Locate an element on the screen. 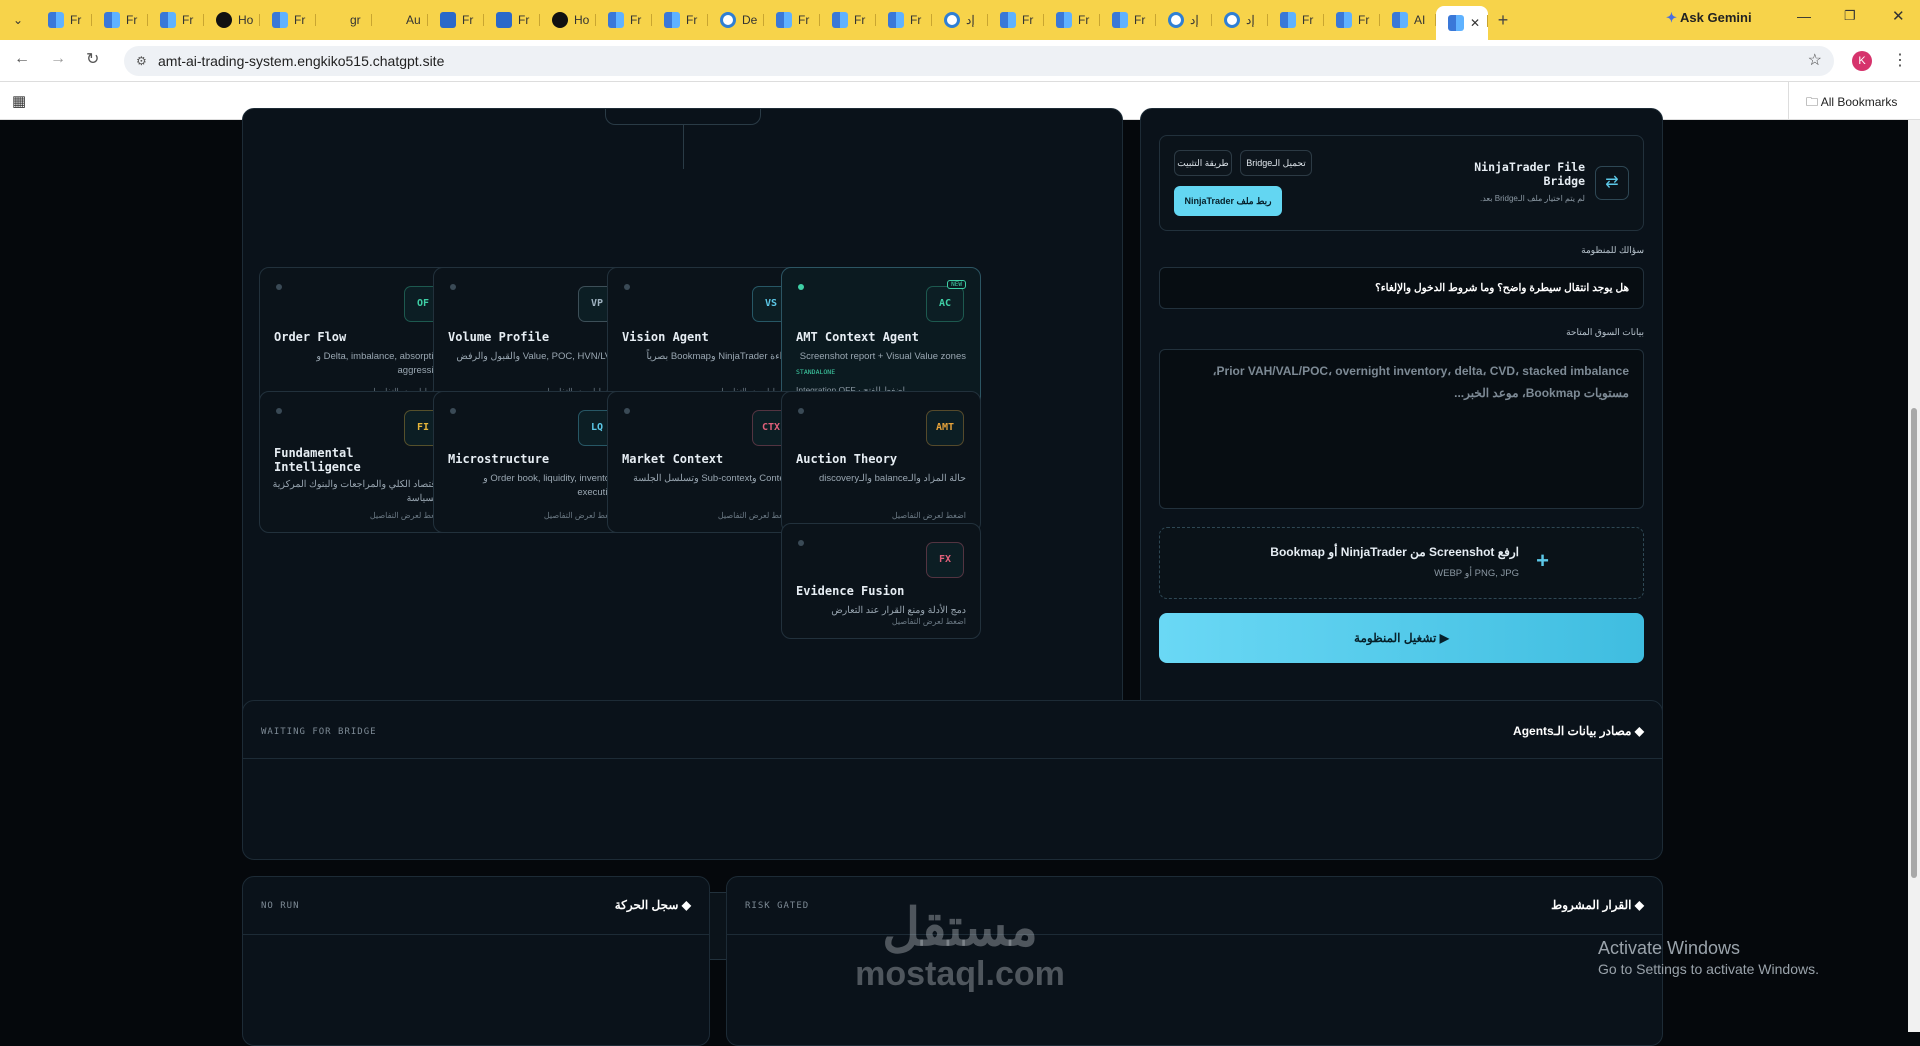  tab-search-icon: ⌄ is located at coordinates (18, 20).